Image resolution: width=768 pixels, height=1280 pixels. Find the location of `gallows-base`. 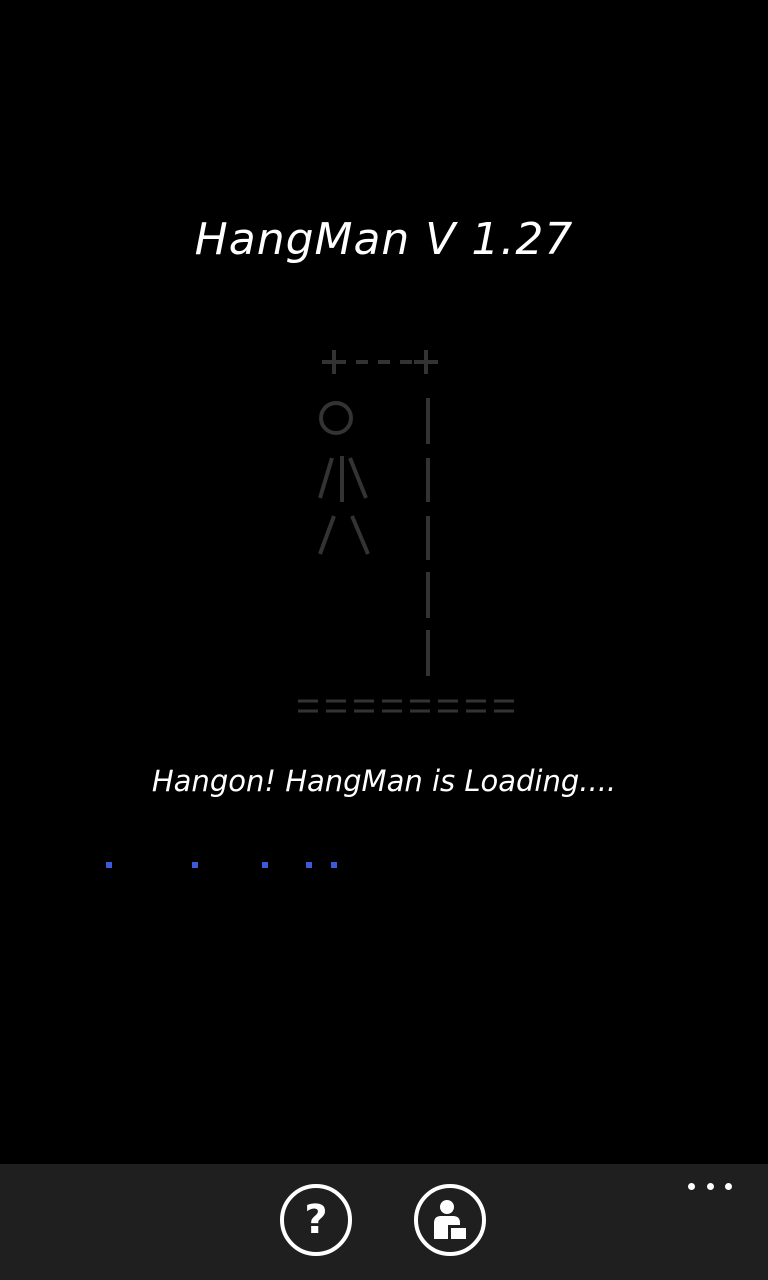

gallows-base is located at coordinates (406, 706).